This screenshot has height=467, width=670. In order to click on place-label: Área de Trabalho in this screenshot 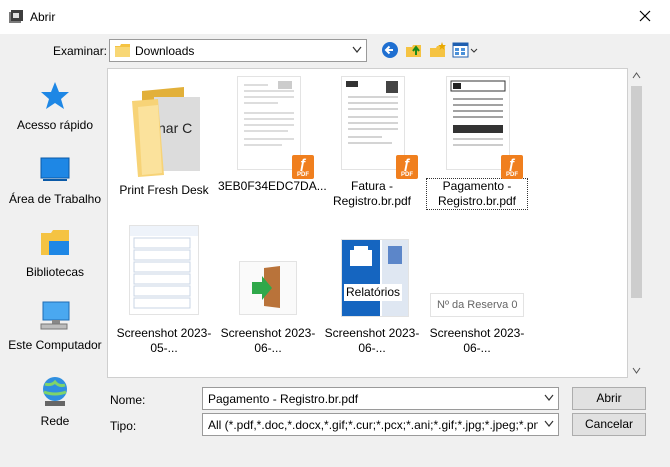, I will do `click(55, 199)`.